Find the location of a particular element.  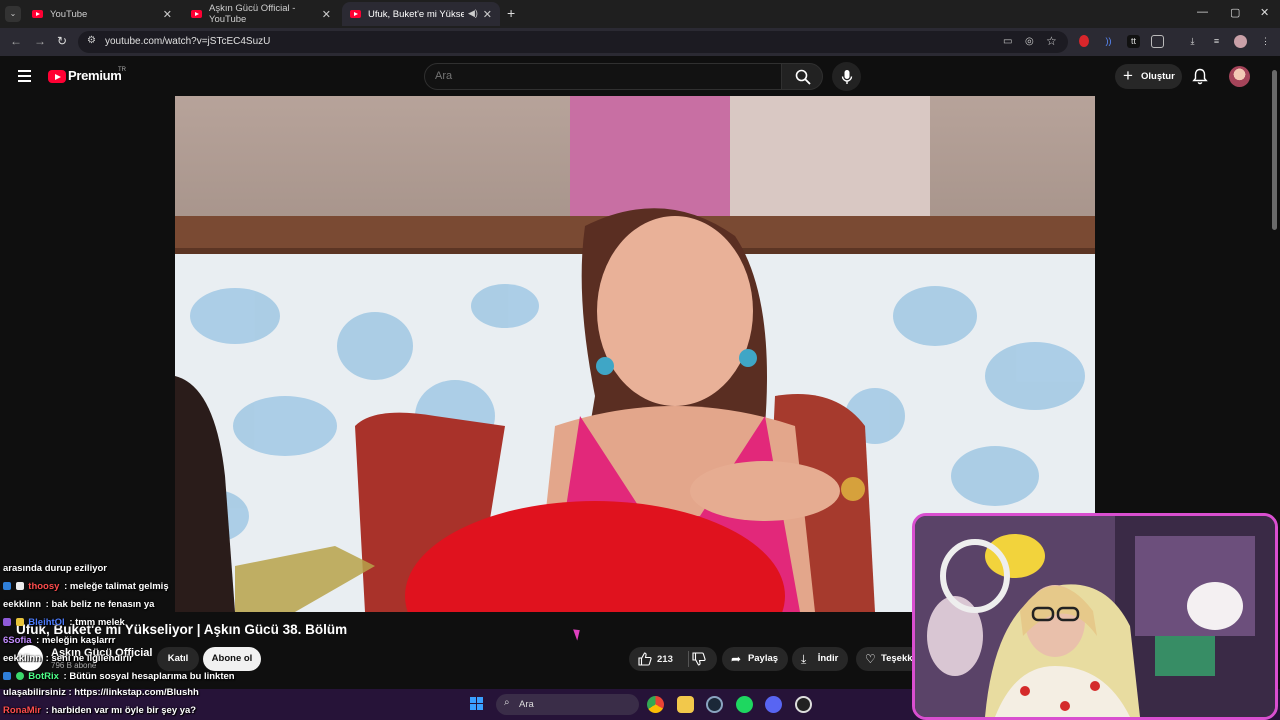

tab-list-dropdown: ⌄ is located at coordinates (13, 14).